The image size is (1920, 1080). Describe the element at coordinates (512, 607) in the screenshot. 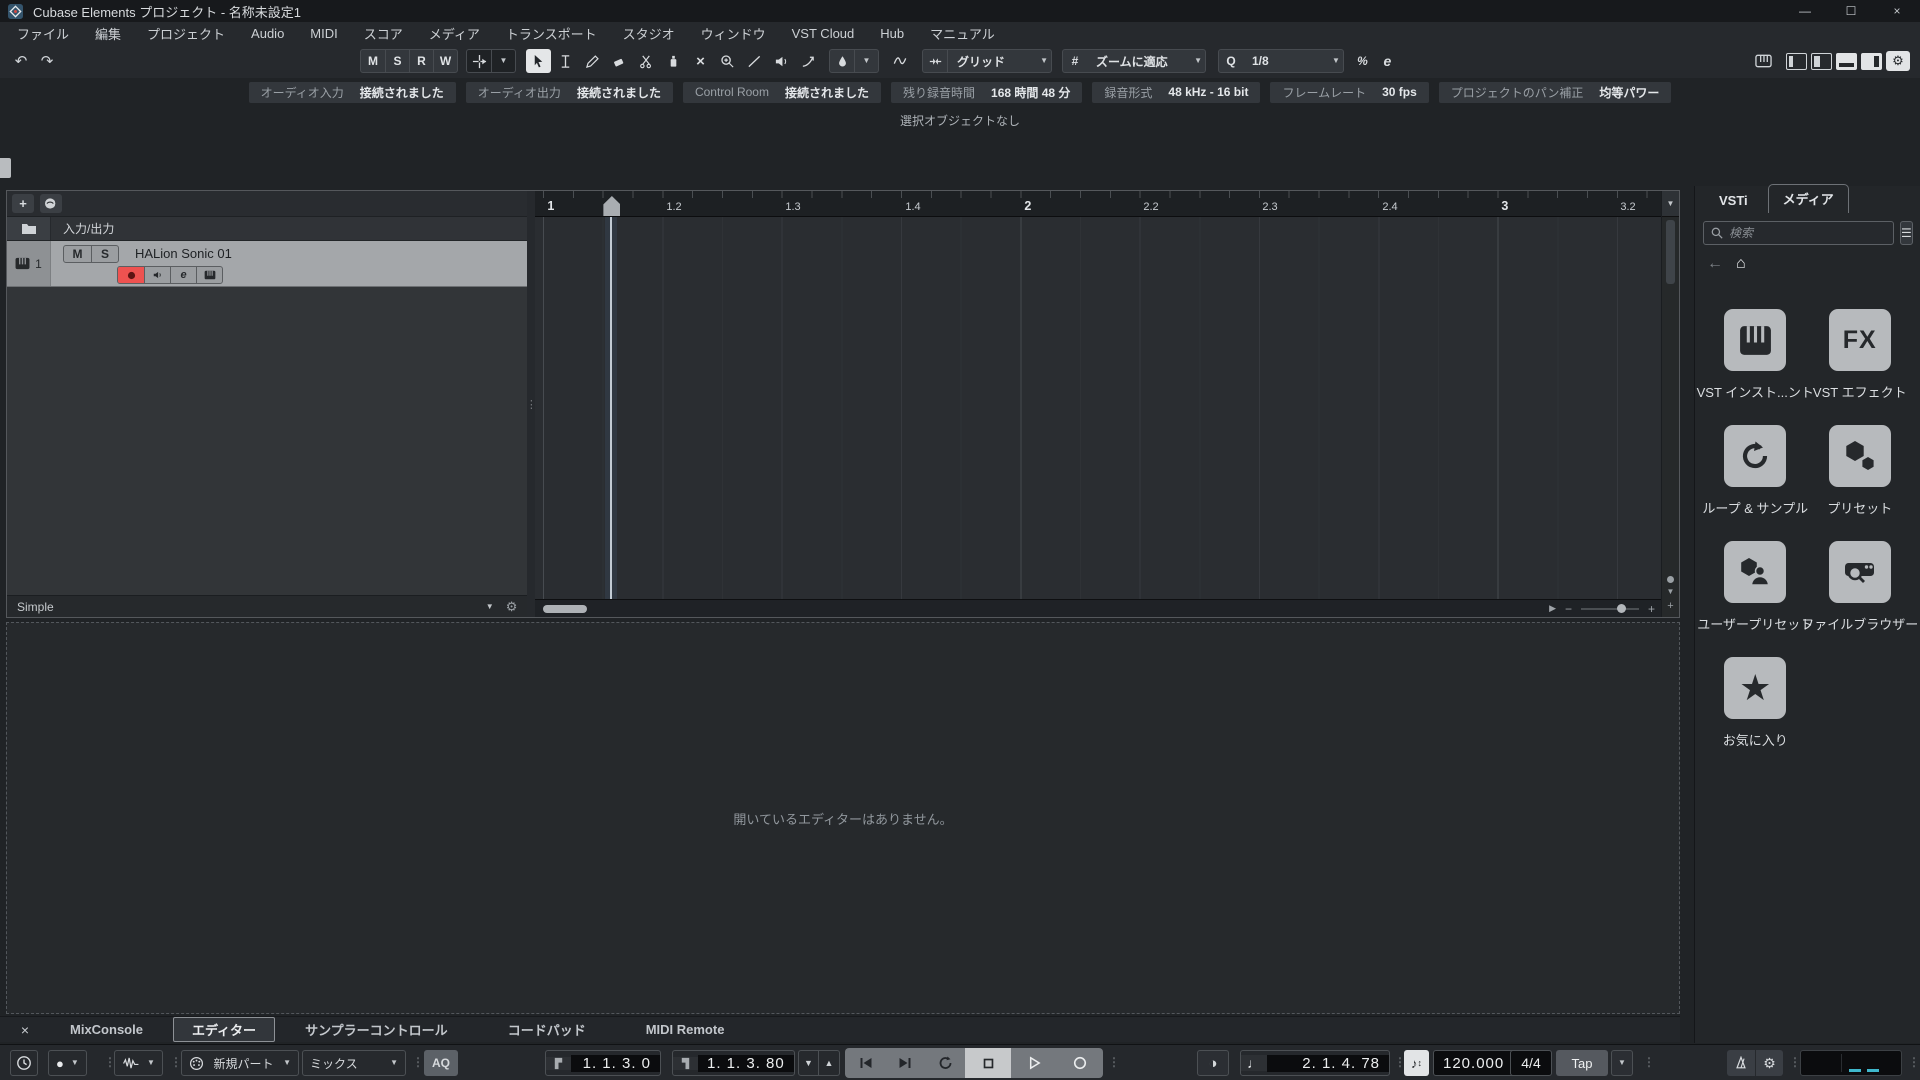

I see `track-list-settings-gear-icon: ⚙` at that location.